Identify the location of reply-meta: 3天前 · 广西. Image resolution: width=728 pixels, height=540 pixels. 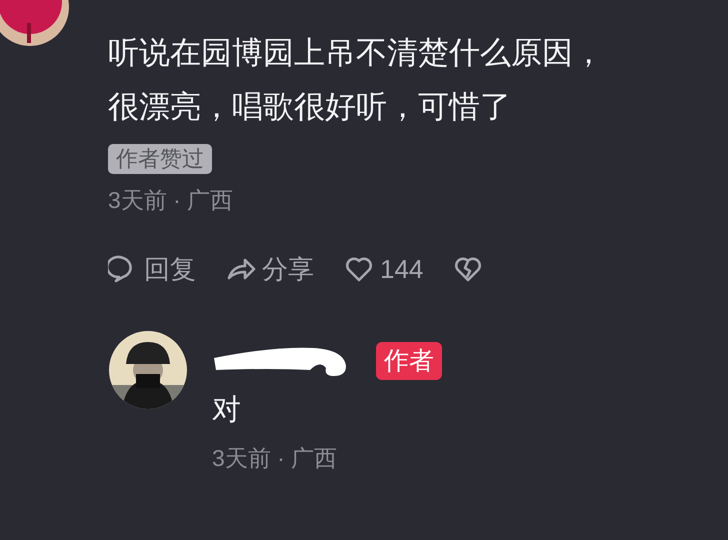
(275, 458).